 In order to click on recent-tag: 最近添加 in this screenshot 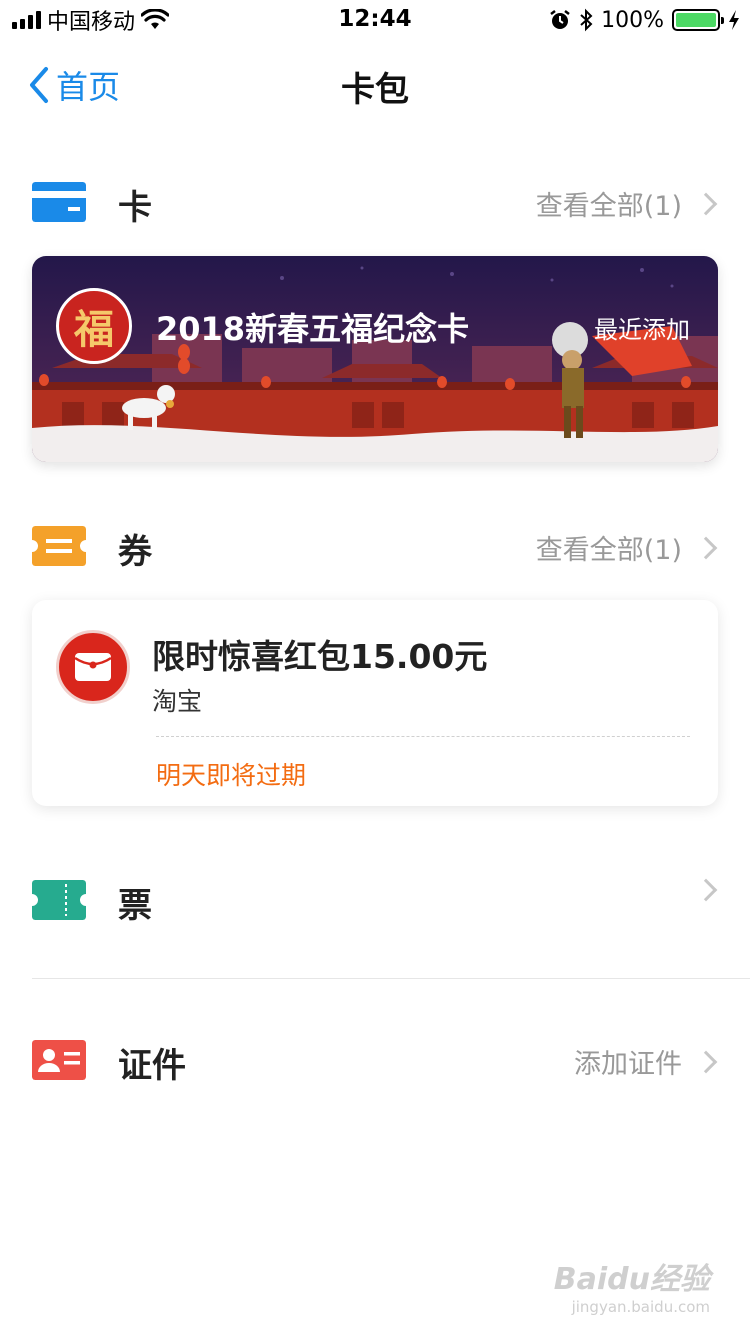, I will do `click(642, 330)`.